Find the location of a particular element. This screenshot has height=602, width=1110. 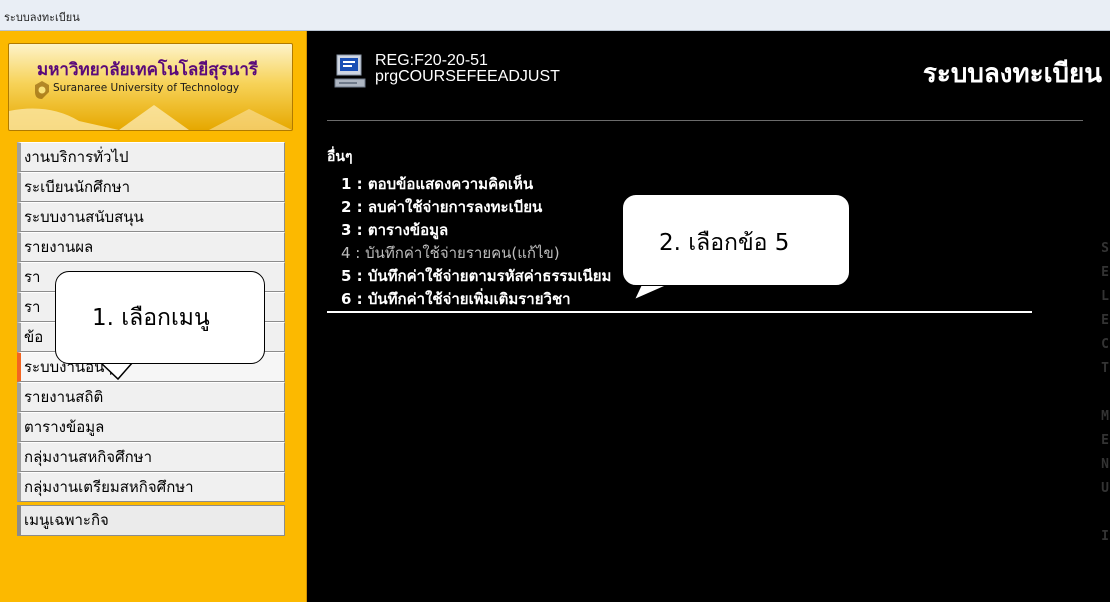

callout-step-1: 1. เลือกเมนู is located at coordinates (160, 317).